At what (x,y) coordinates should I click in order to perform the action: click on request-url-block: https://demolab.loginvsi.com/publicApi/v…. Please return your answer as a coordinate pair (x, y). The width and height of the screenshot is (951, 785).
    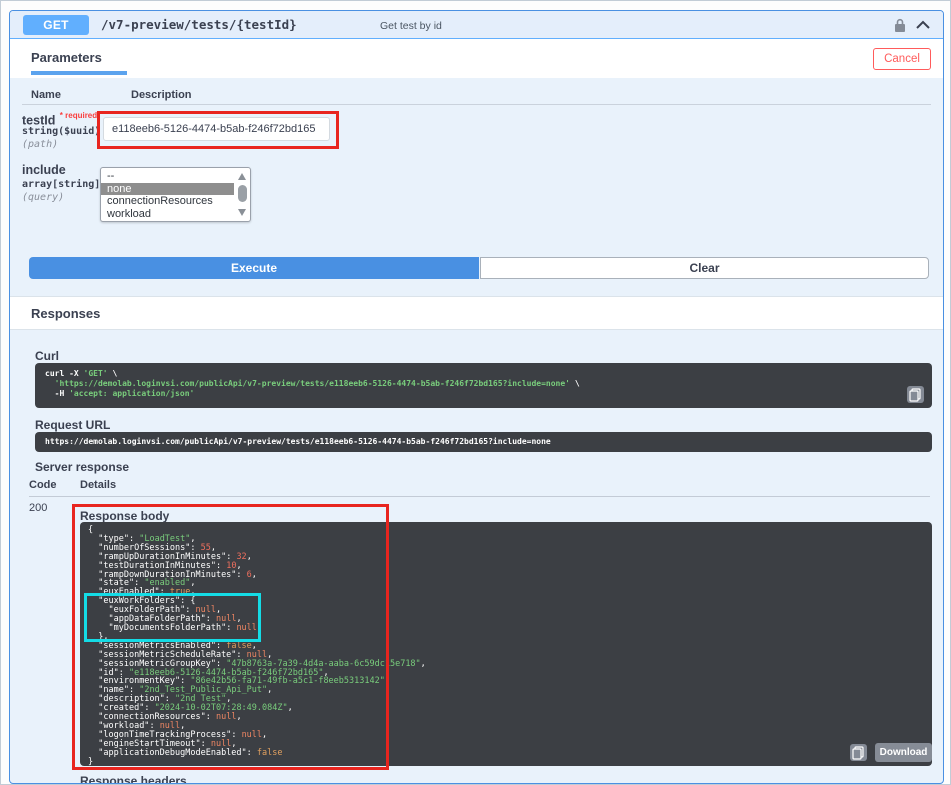
    Looking at the image, I should click on (483, 442).